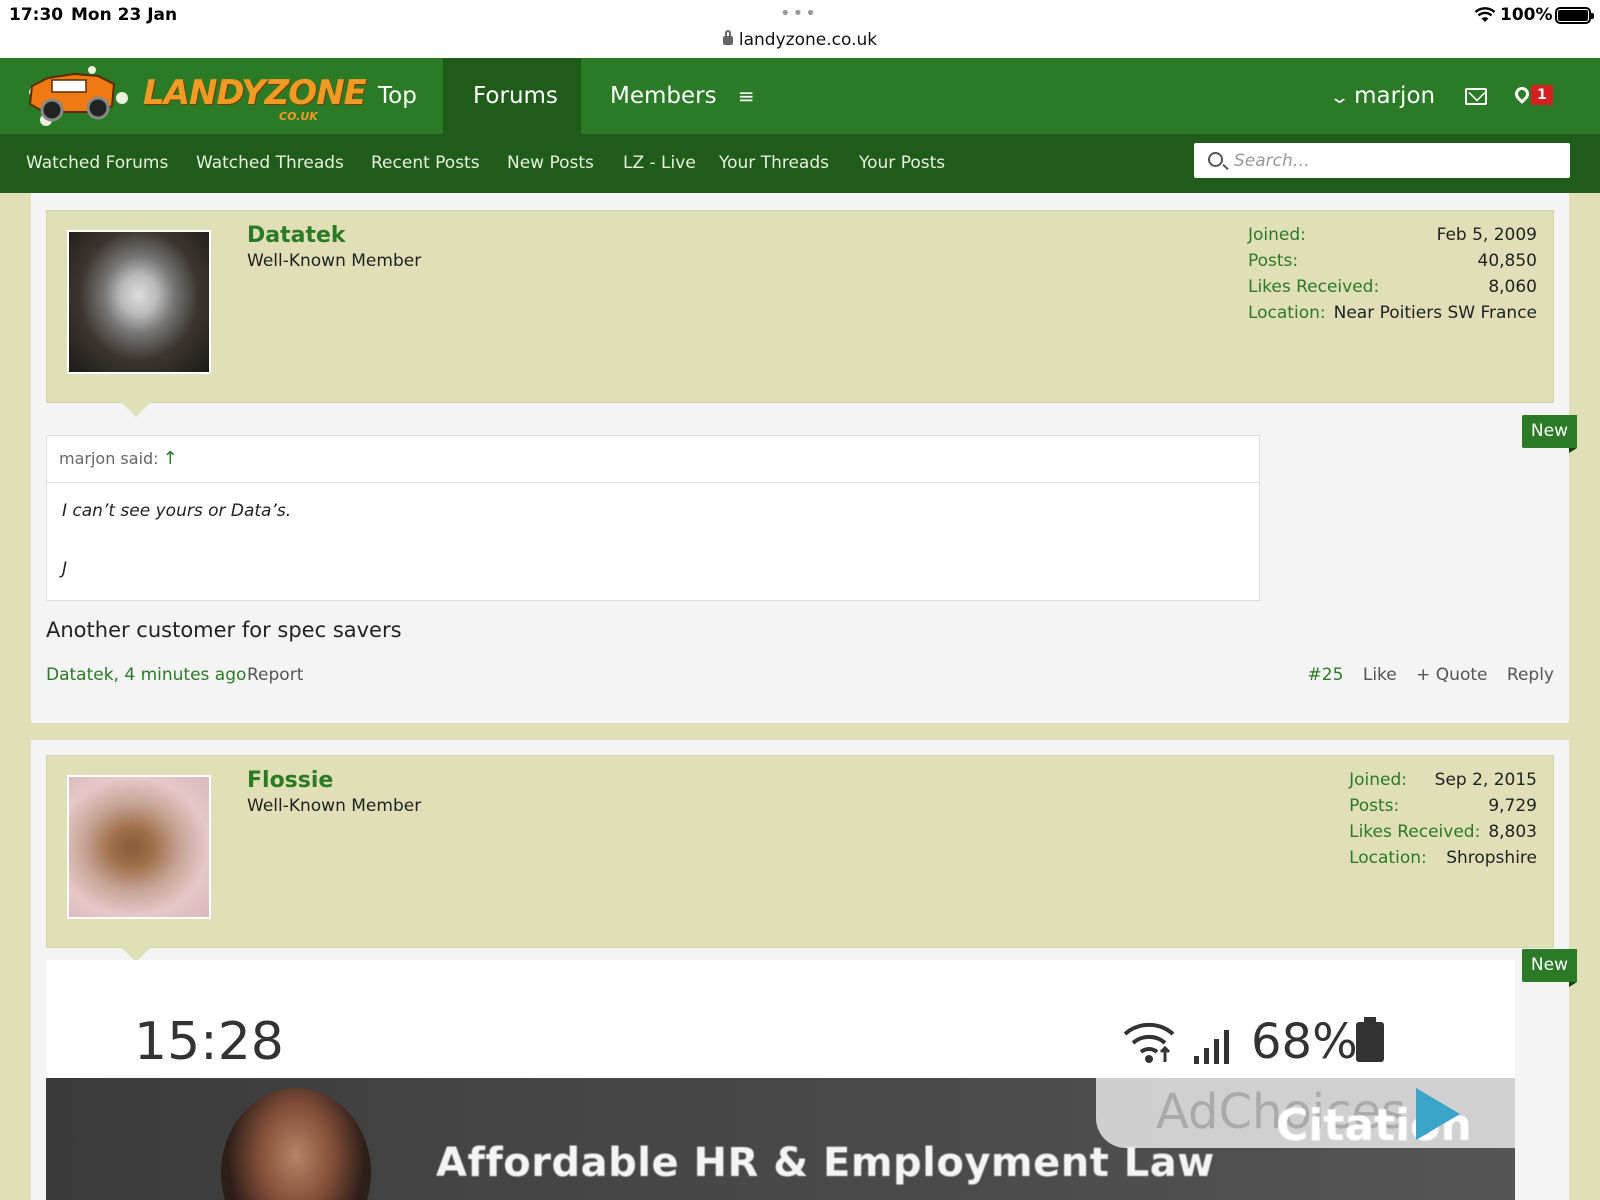  I want to click on stat-posts: Posts: 40,850, so click(1392, 261).